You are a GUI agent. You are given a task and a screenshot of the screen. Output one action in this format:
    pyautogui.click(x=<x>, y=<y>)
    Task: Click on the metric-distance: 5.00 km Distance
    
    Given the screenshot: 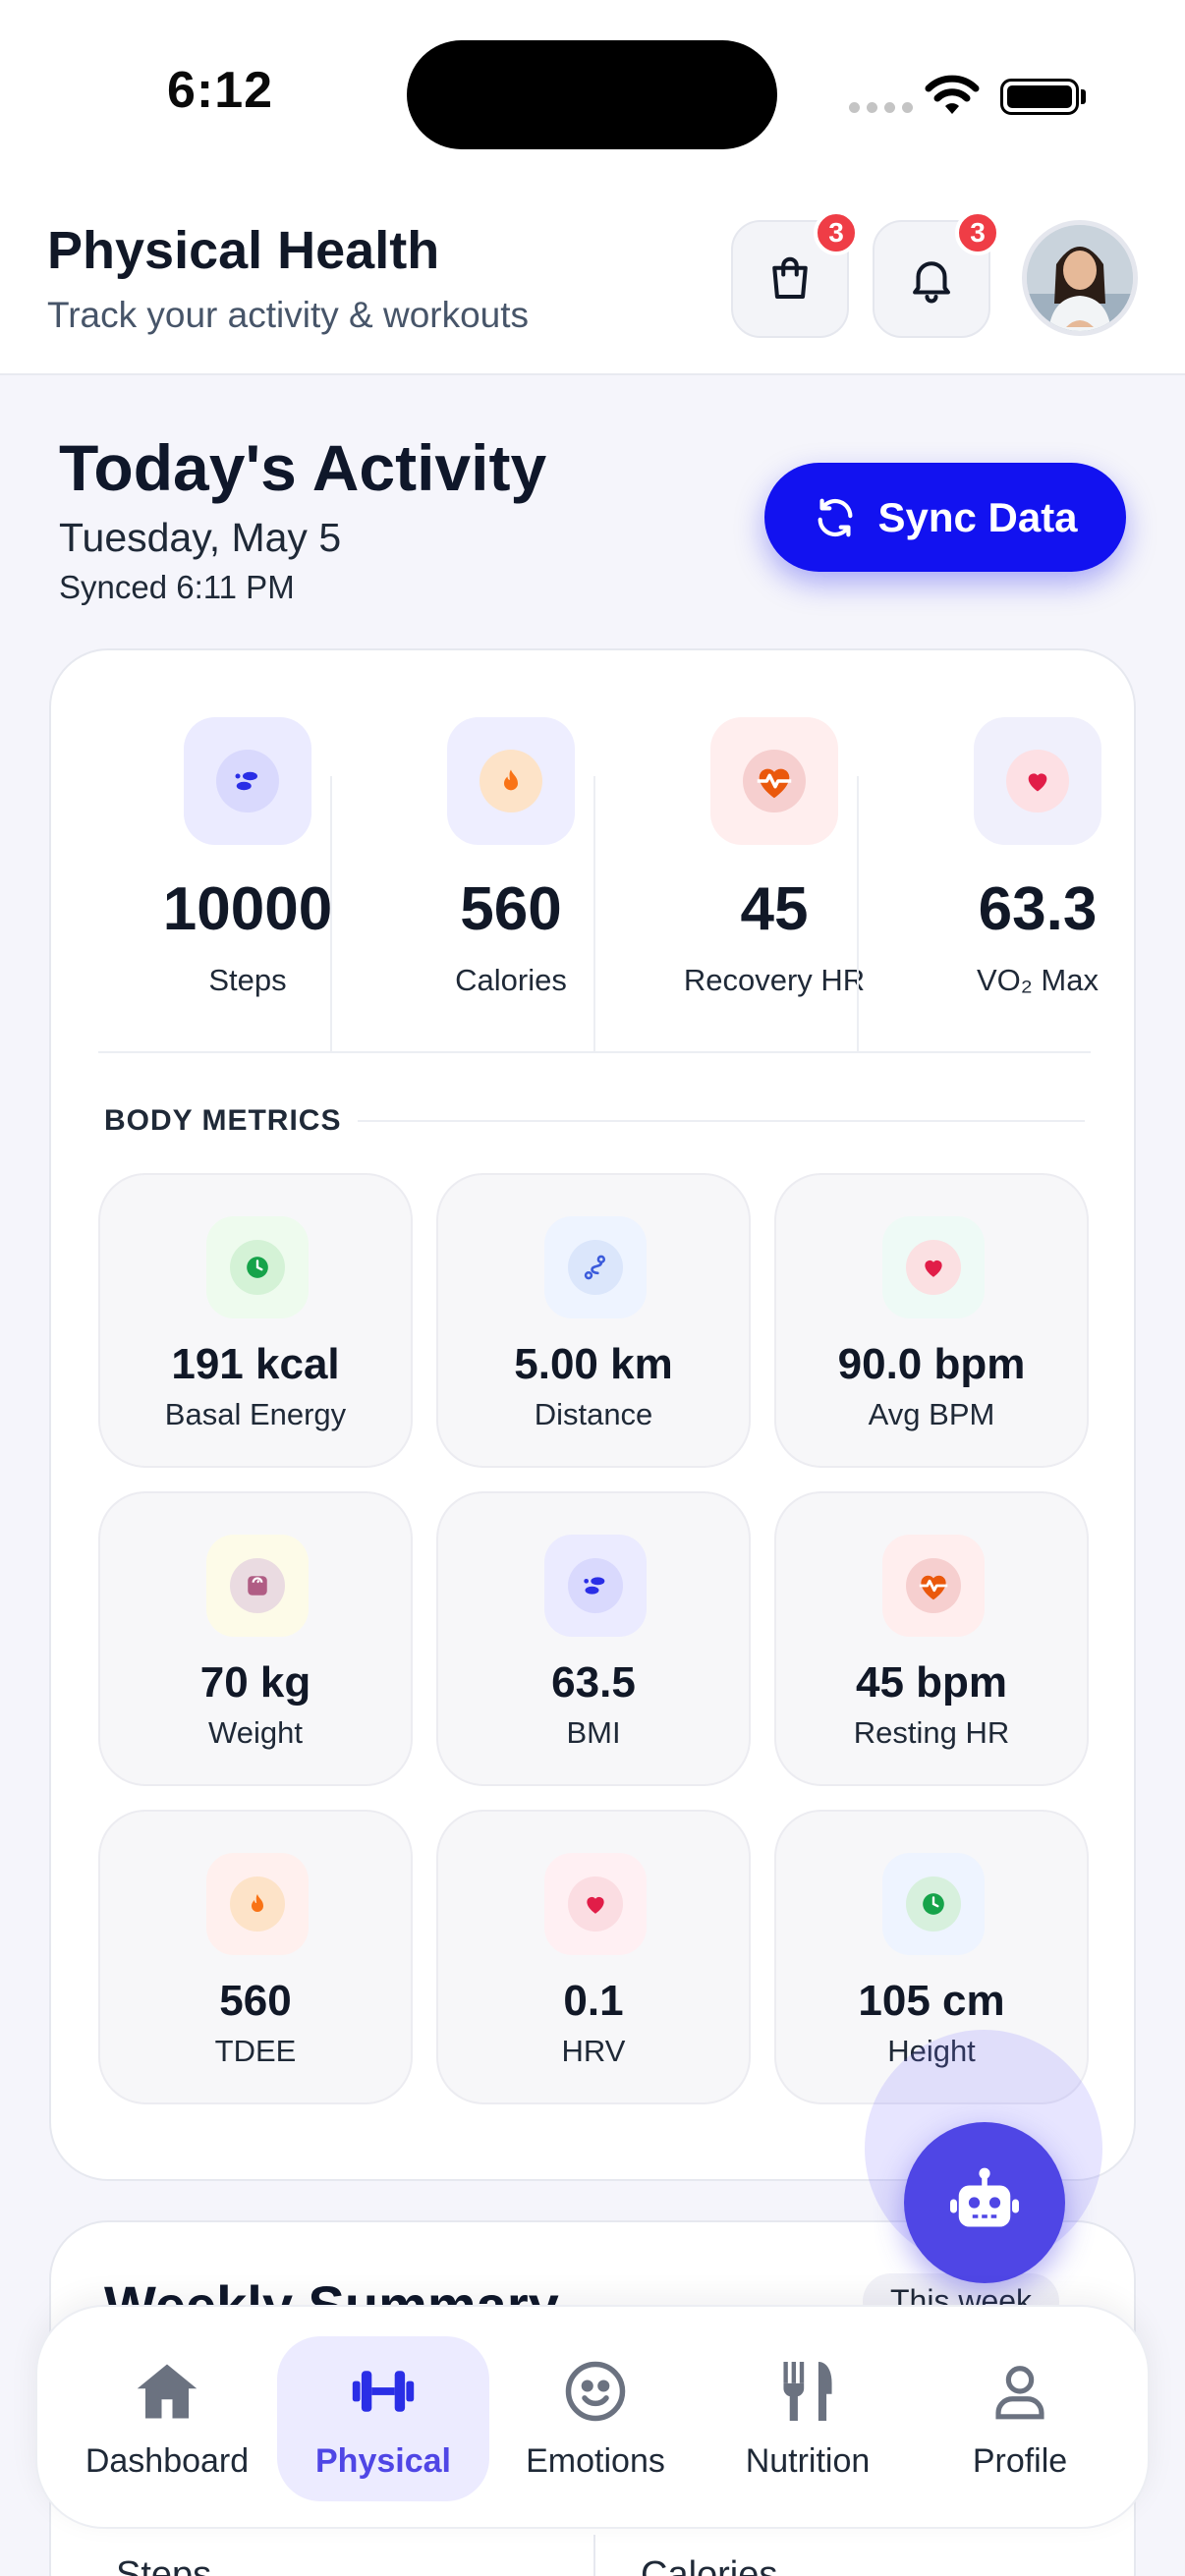 What is the action you would take?
    pyautogui.click(x=594, y=1320)
    